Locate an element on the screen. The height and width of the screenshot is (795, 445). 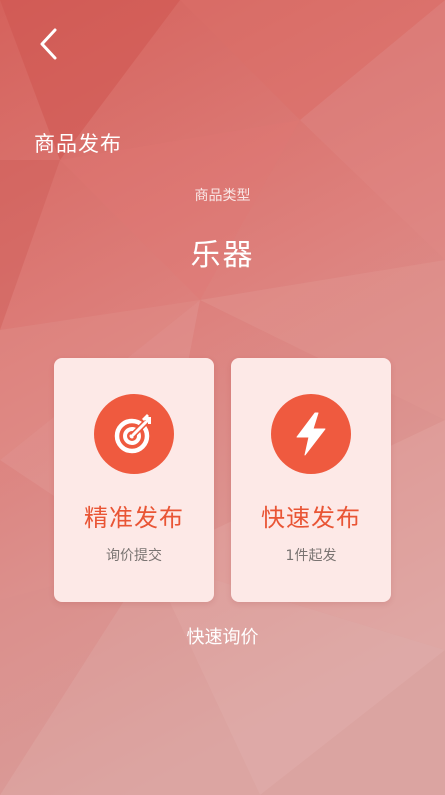
chevron-left-icon is located at coordinates (48, 44).